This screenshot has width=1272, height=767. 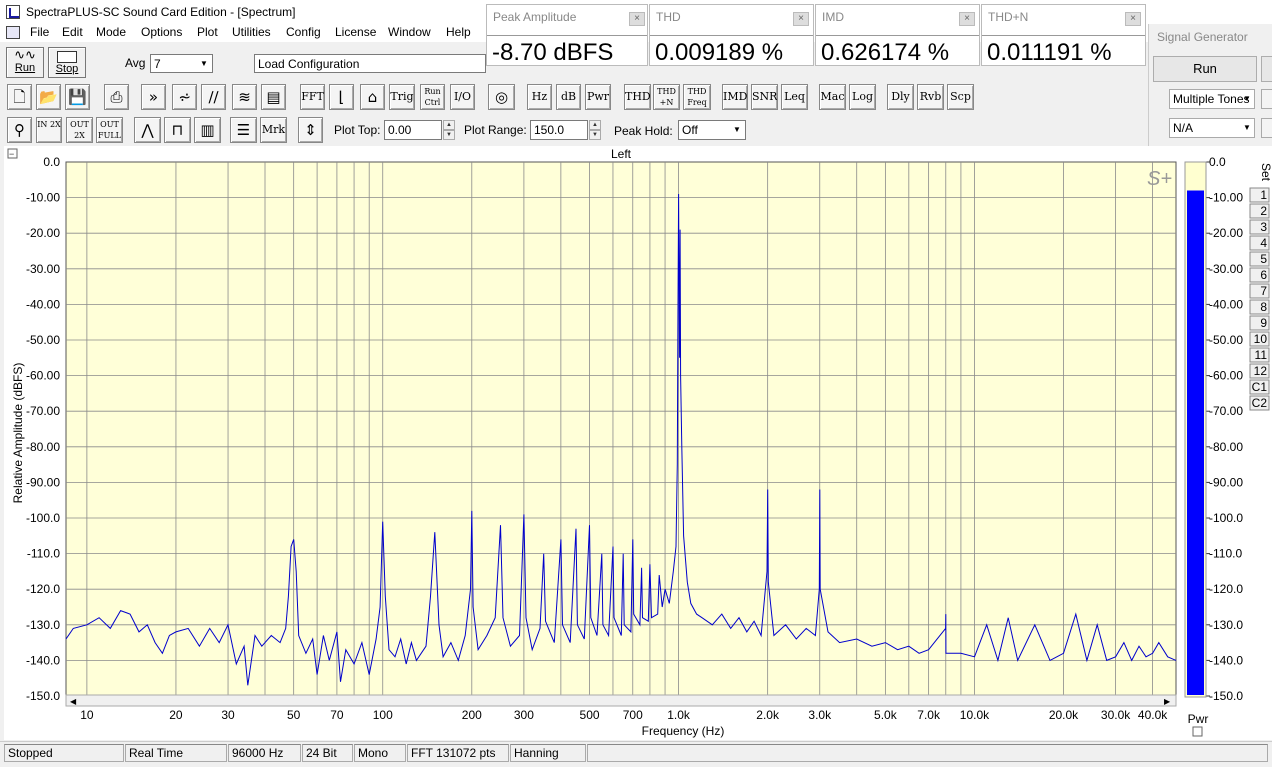 I want to click on set-label: Set, so click(x=1265, y=172).